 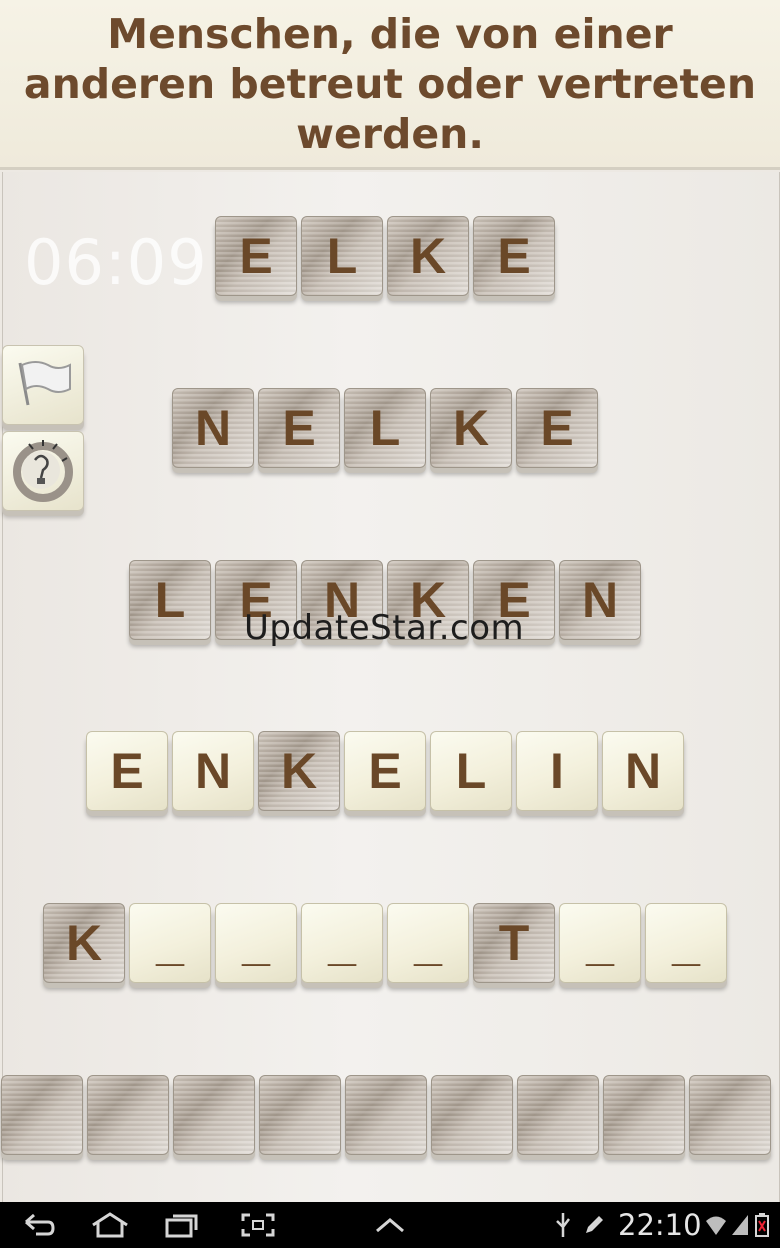 I want to click on word-row-5-answer: K _ _ _ _ T _ _, so click(x=387, y=945).